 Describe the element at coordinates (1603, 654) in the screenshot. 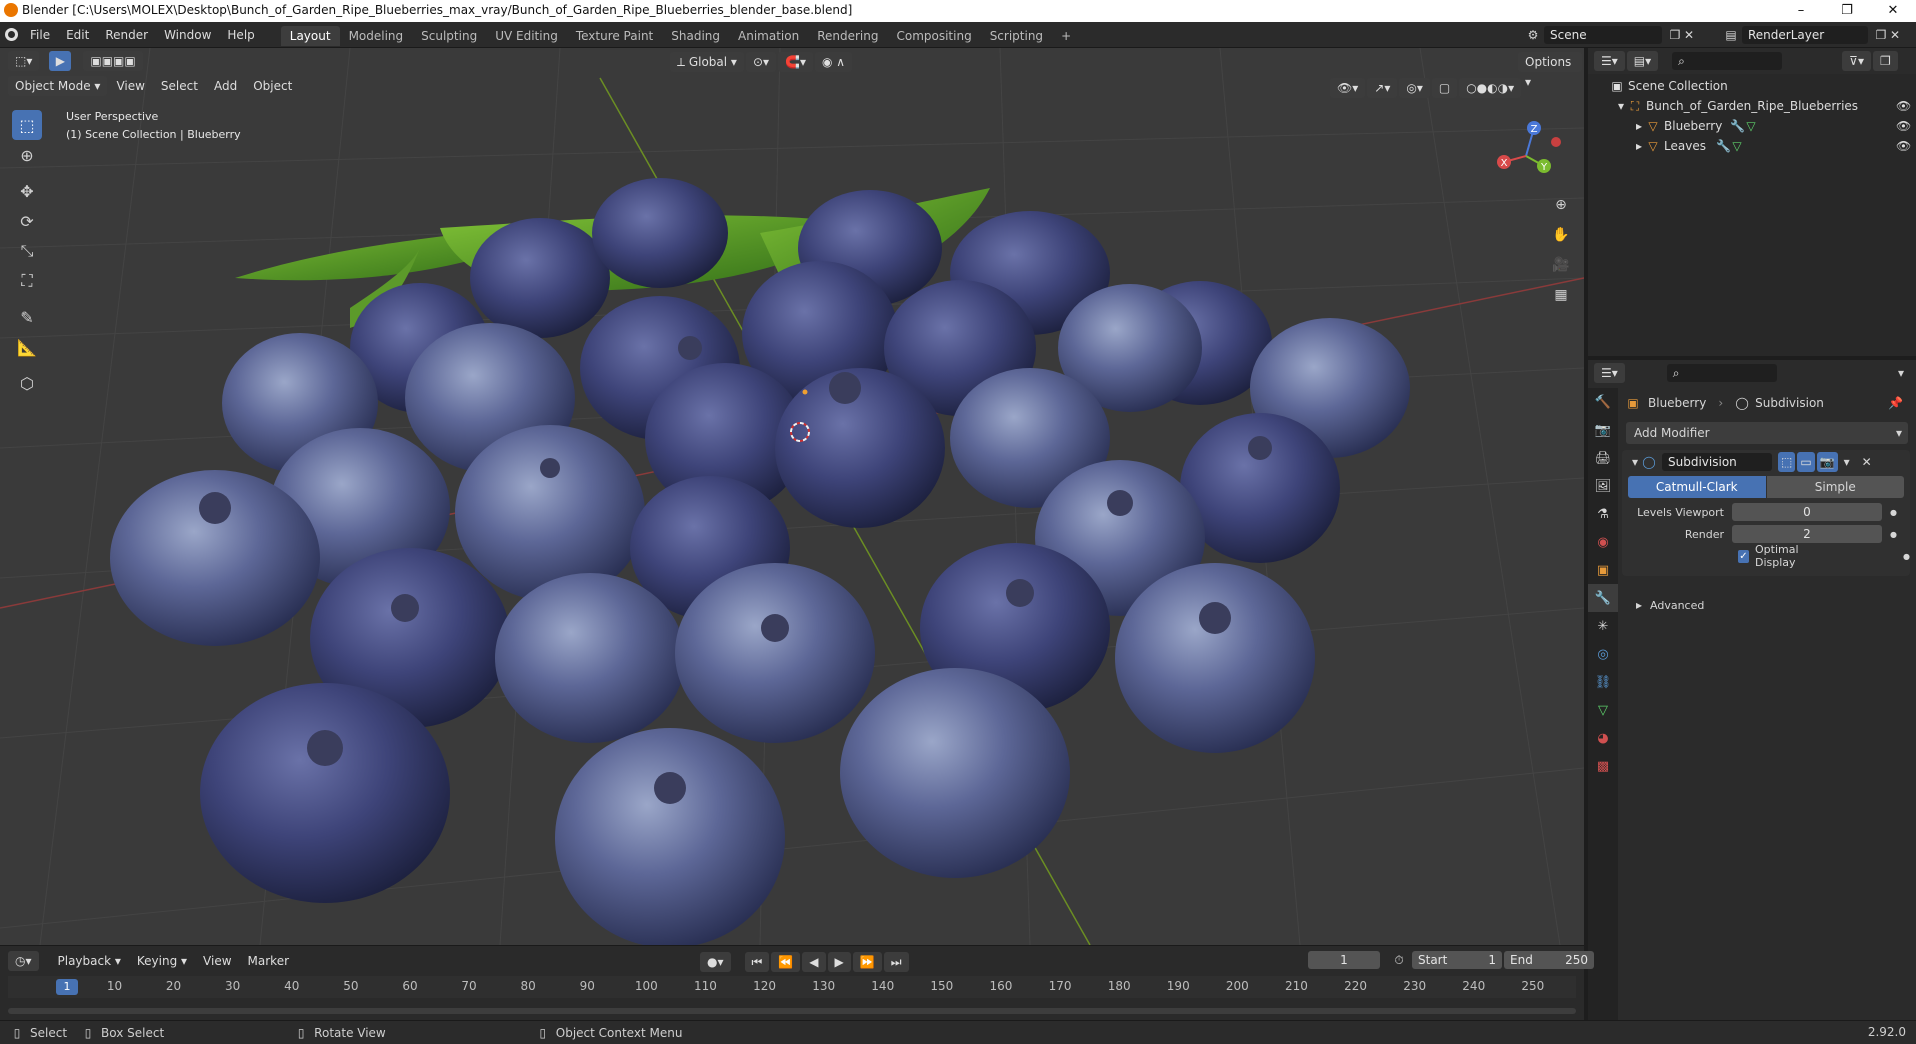

I see `physics-tab-icon: ◎` at that location.